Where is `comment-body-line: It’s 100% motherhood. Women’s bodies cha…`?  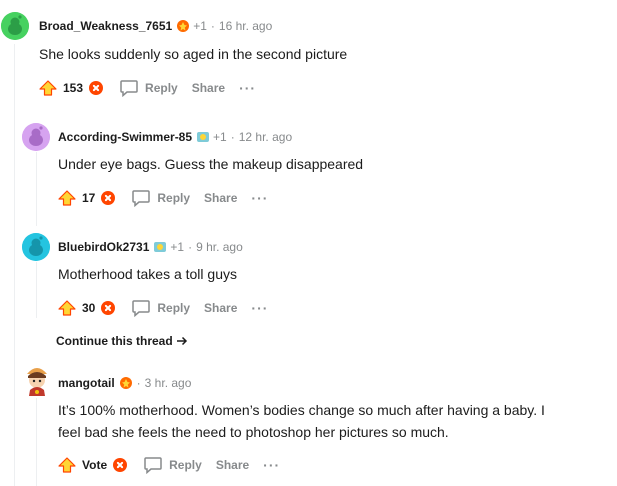 comment-body-line: It’s 100% motherhood. Women’s bodies cha… is located at coordinates (301, 410).